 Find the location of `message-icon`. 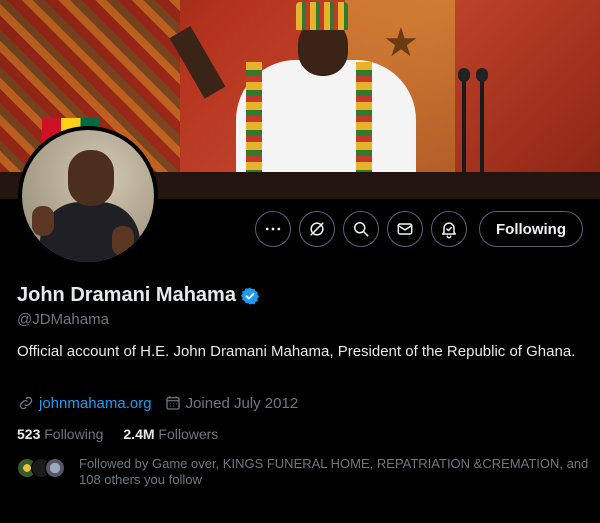

message-icon is located at coordinates (405, 229).